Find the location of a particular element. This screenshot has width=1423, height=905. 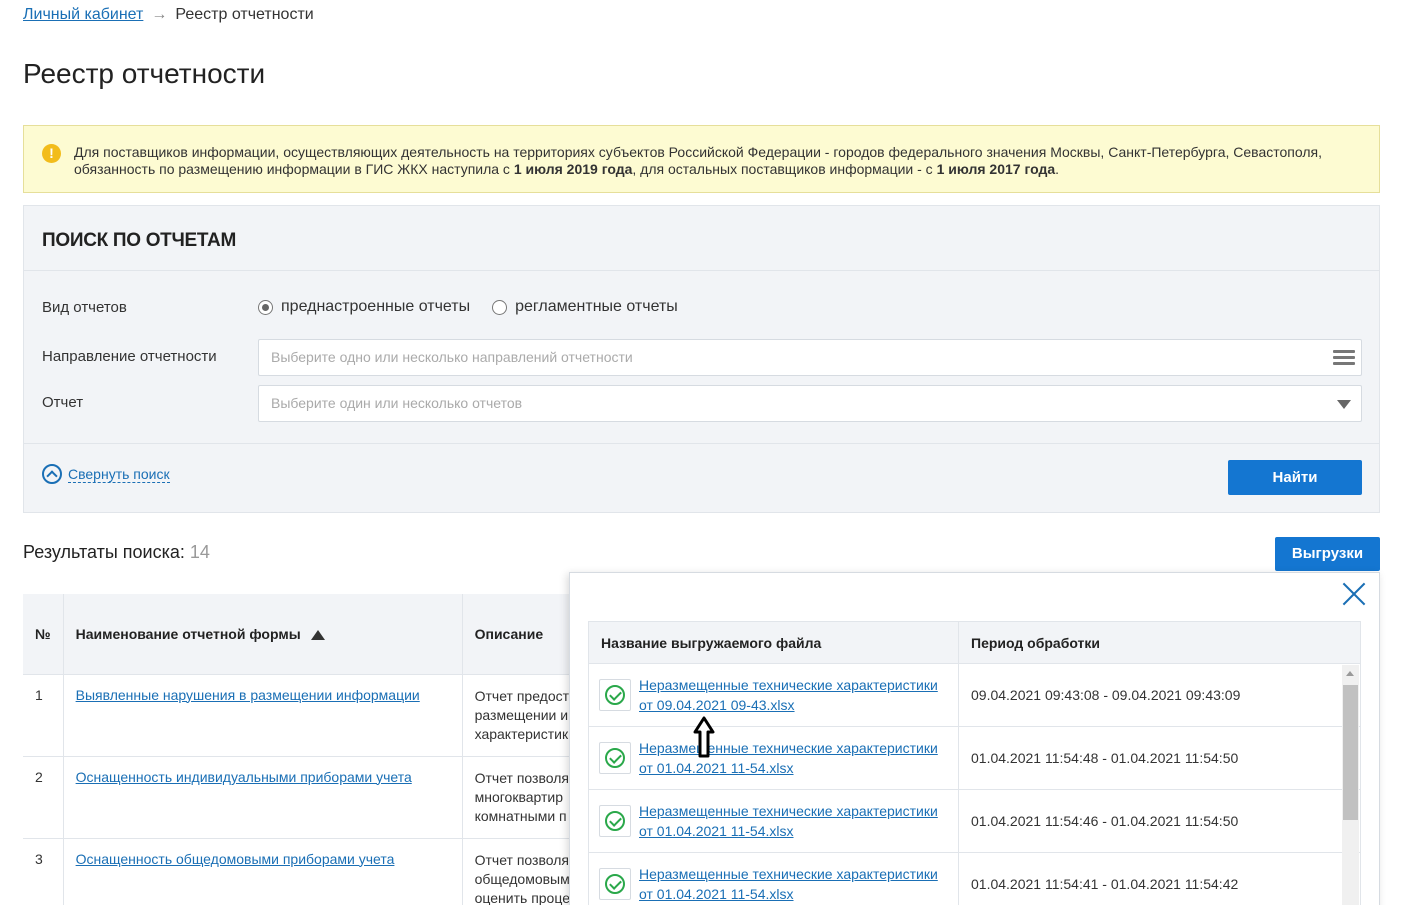

radio-regulated-dot is located at coordinates (500, 307).